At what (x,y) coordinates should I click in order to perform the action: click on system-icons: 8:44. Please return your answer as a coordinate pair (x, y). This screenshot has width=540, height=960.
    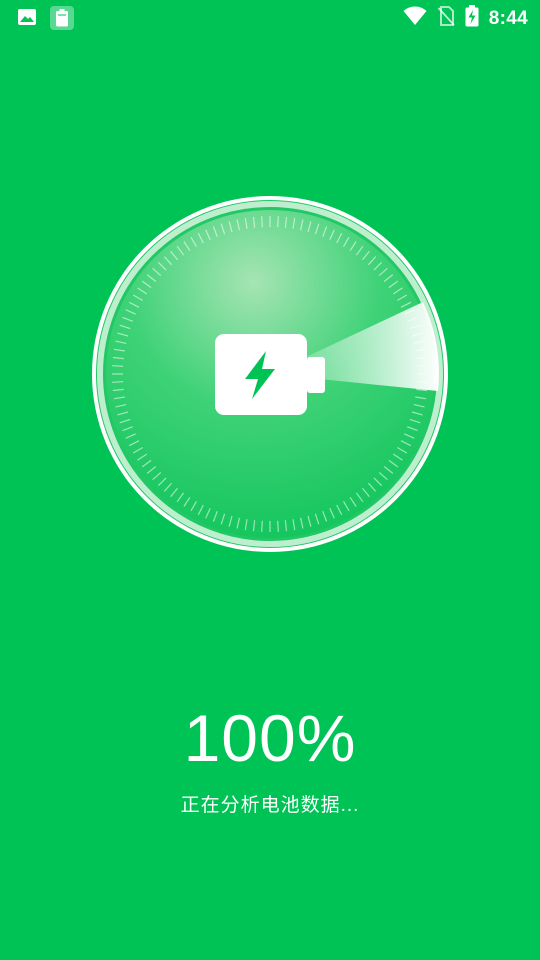
    Looking at the image, I should click on (465, 18).